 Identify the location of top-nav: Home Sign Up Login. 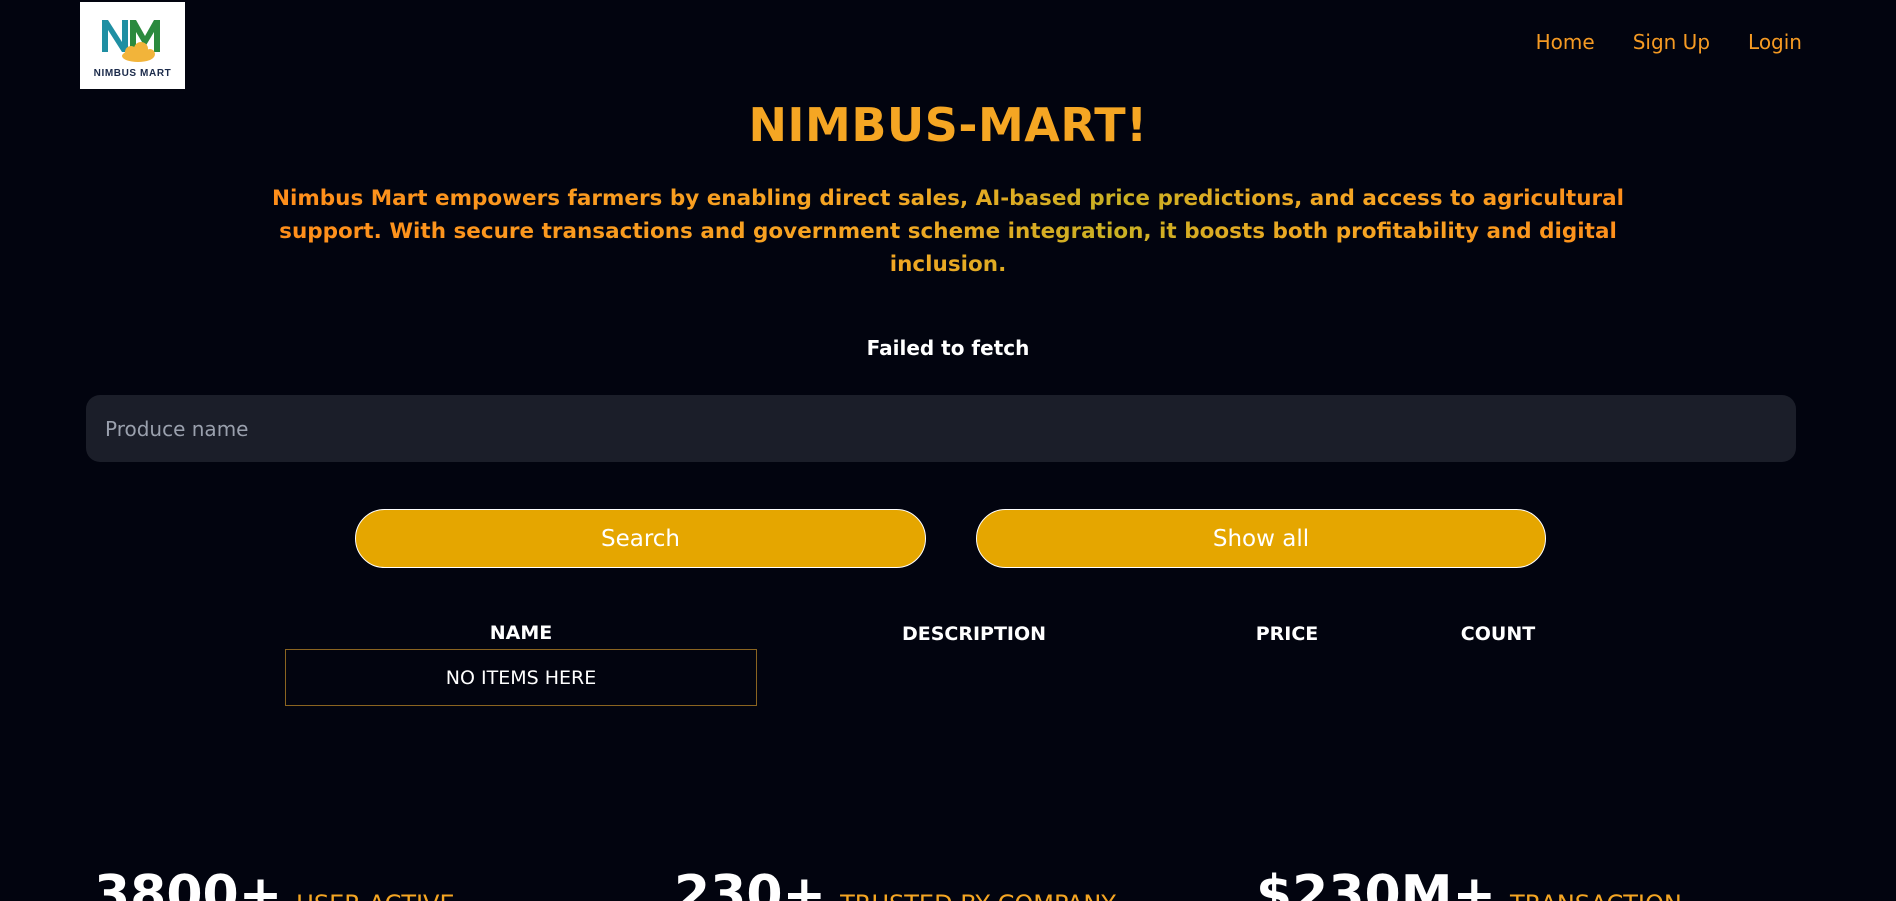
(1669, 42).